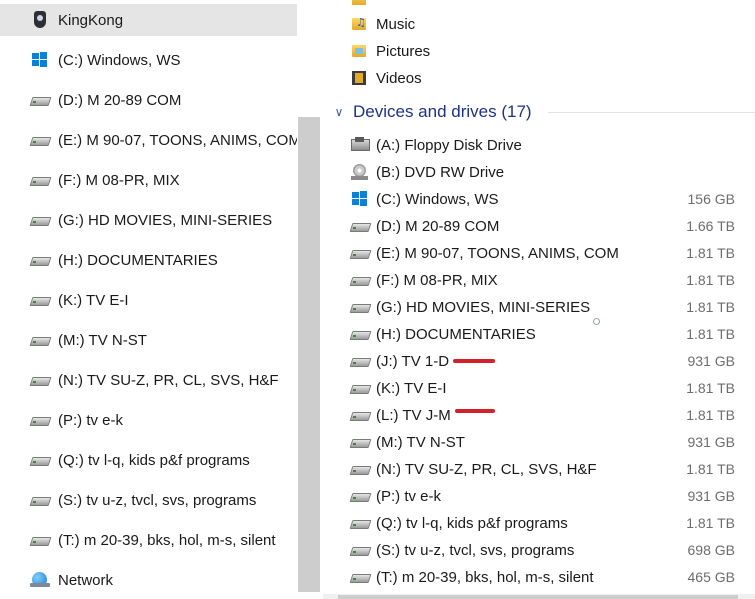 This screenshot has width=755, height=599. Describe the element at coordinates (552, 199) in the screenshot. I see `drive-row-c: (C:) Windows, WS 156 GB` at that location.